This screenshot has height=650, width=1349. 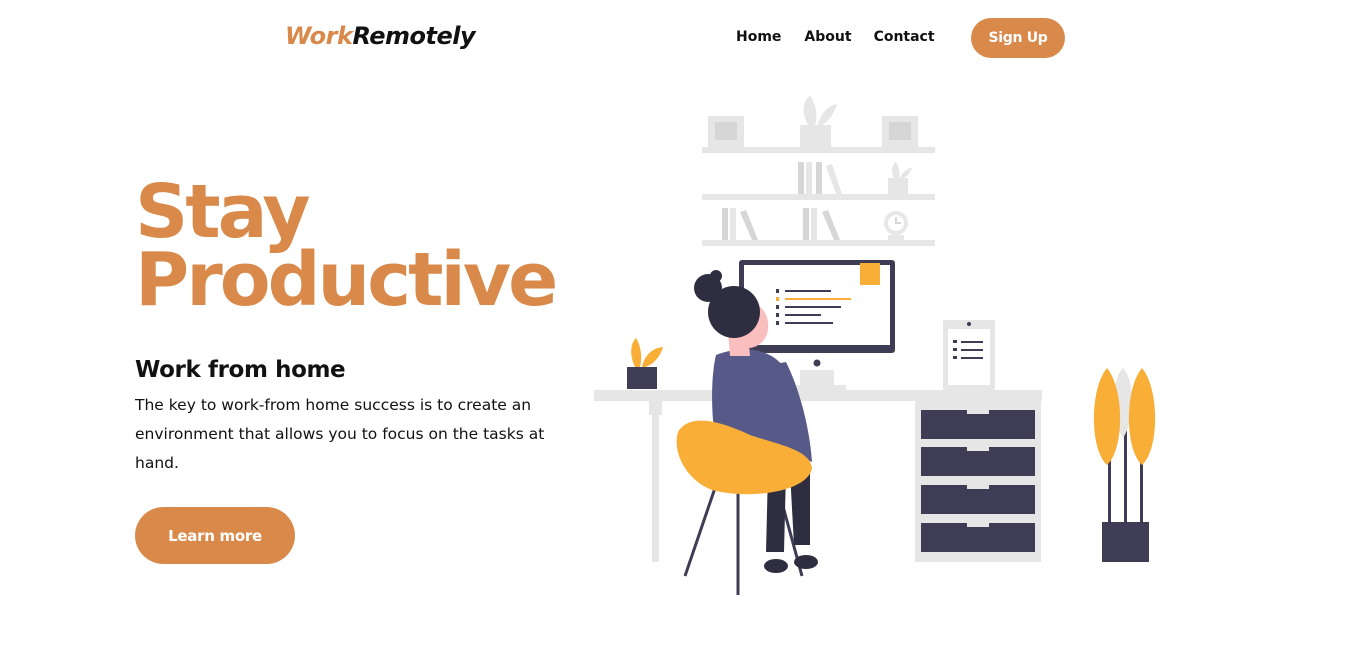 I want to click on tablet, so click(x=969, y=355).